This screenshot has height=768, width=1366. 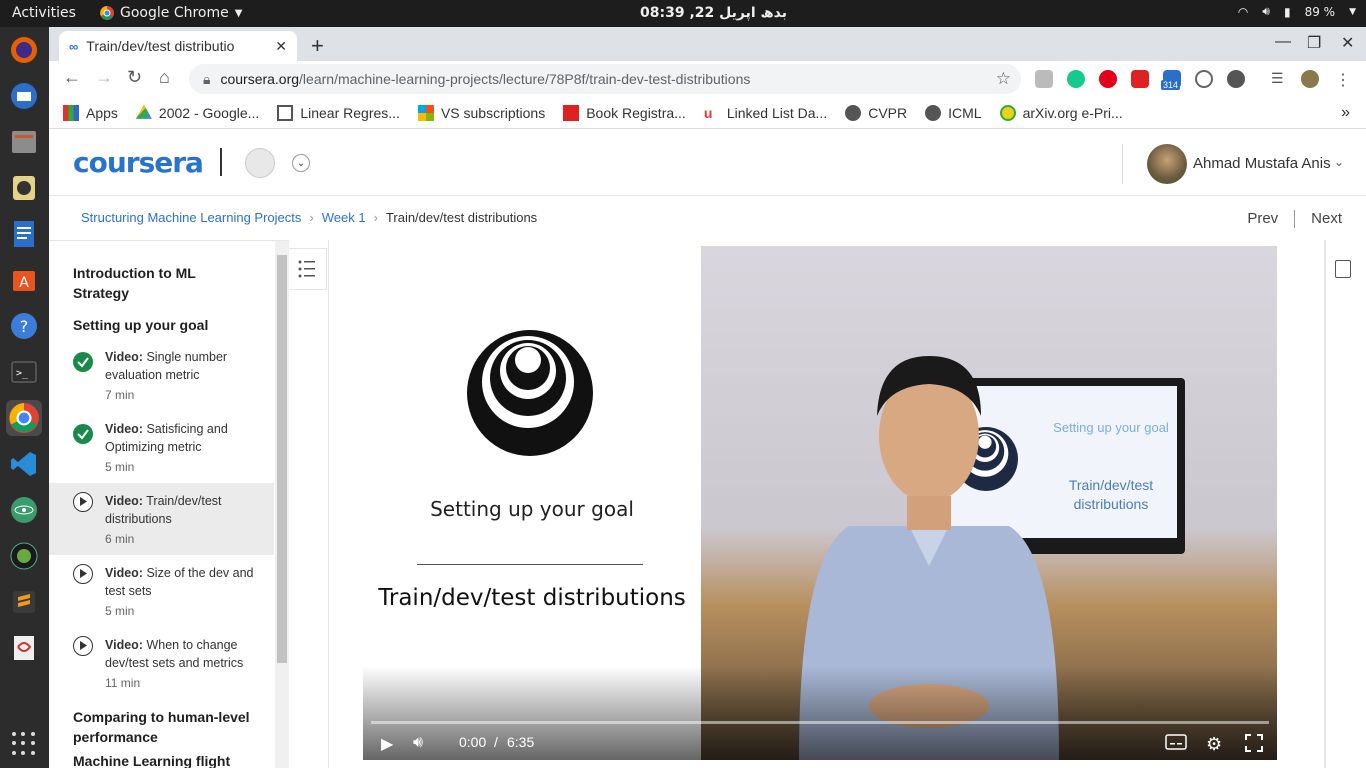 What do you see at coordinates (281, 46) in the screenshot?
I see `close-icon: ✕` at bounding box center [281, 46].